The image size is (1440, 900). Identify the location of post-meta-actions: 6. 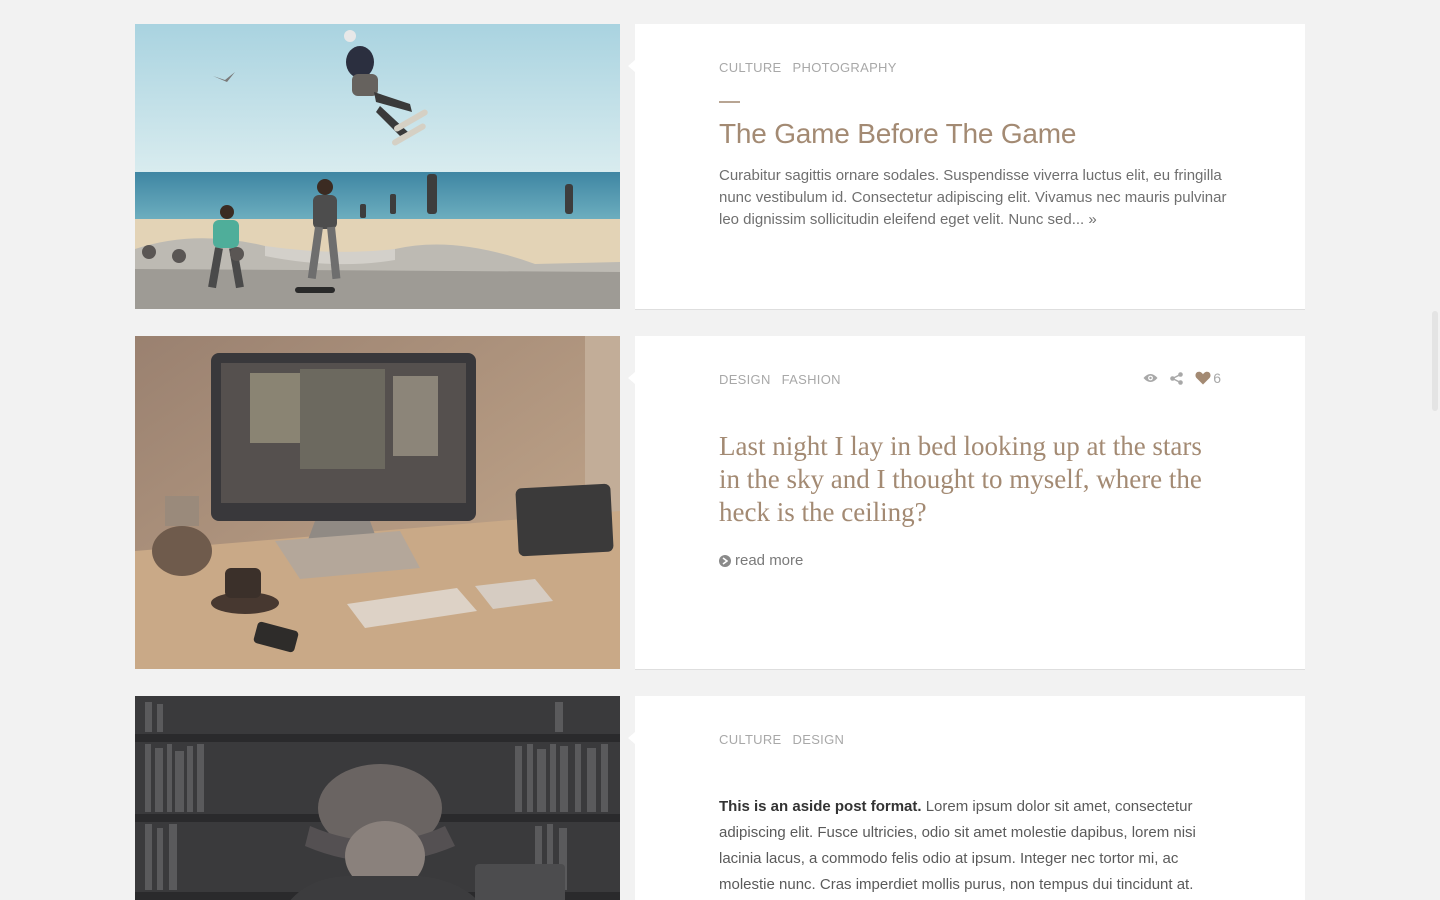
(1182, 378).